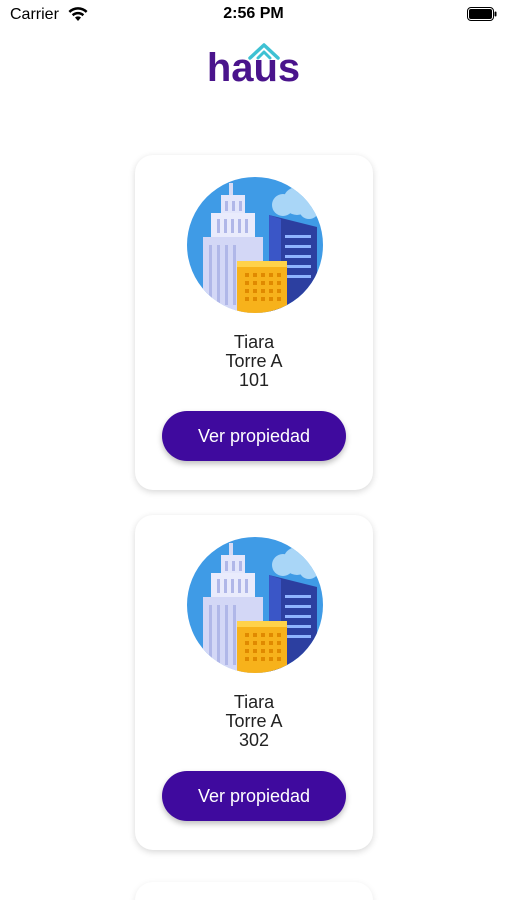  Describe the element at coordinates (254, 891) in the screenshot. I see `property-card-partial` at that location.